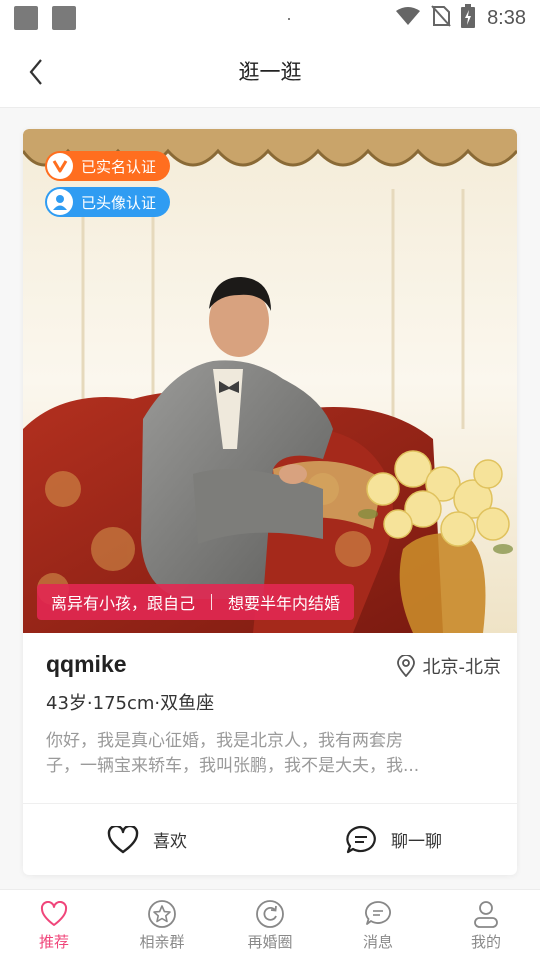 The height and width of the screenshot is (960, 540). What do you see at coordinates (147, 839) in the screenshot?
I see `like-button: 喜欢` at bounding box center [147, 839].